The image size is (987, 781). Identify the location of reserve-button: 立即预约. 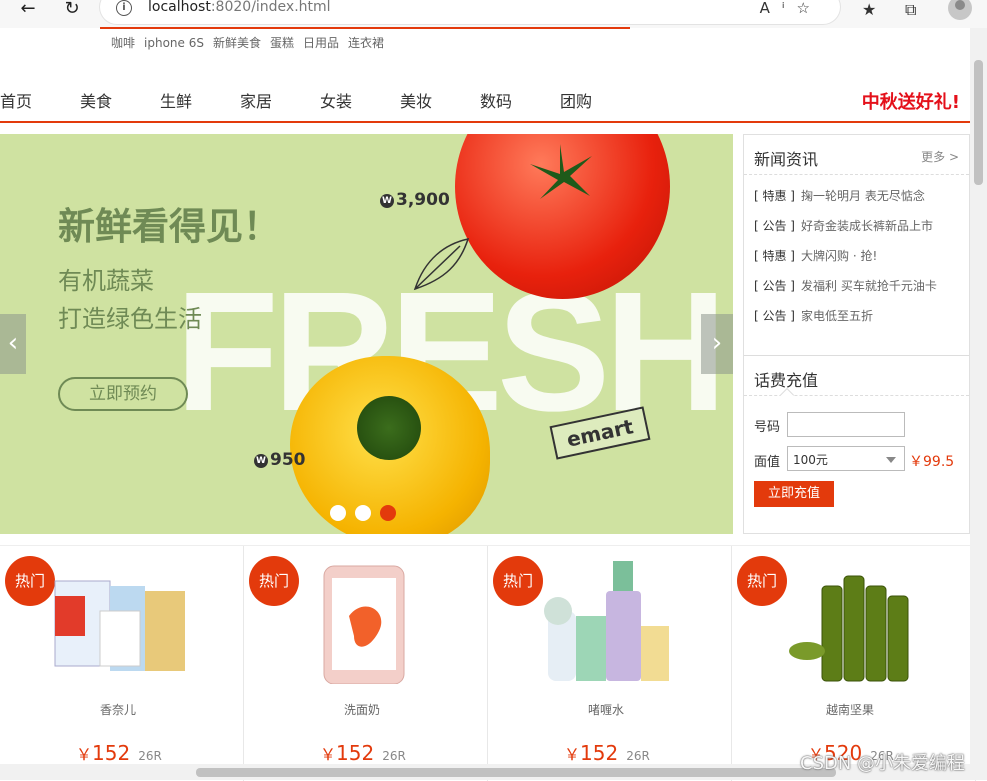
(123, 394).